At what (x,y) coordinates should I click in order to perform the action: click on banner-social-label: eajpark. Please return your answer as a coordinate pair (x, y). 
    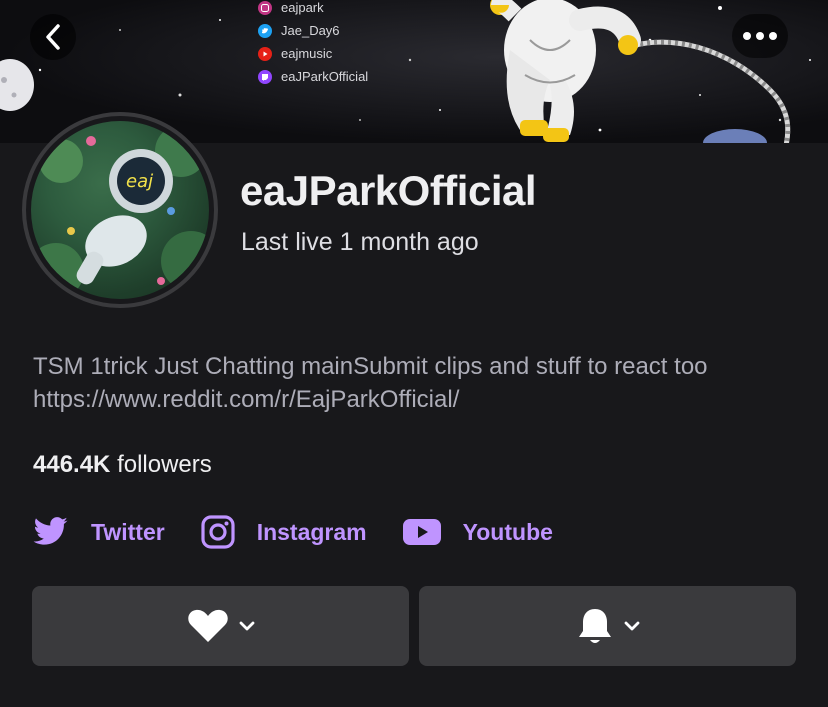
    Looking at the image, I should click on (302, 7).